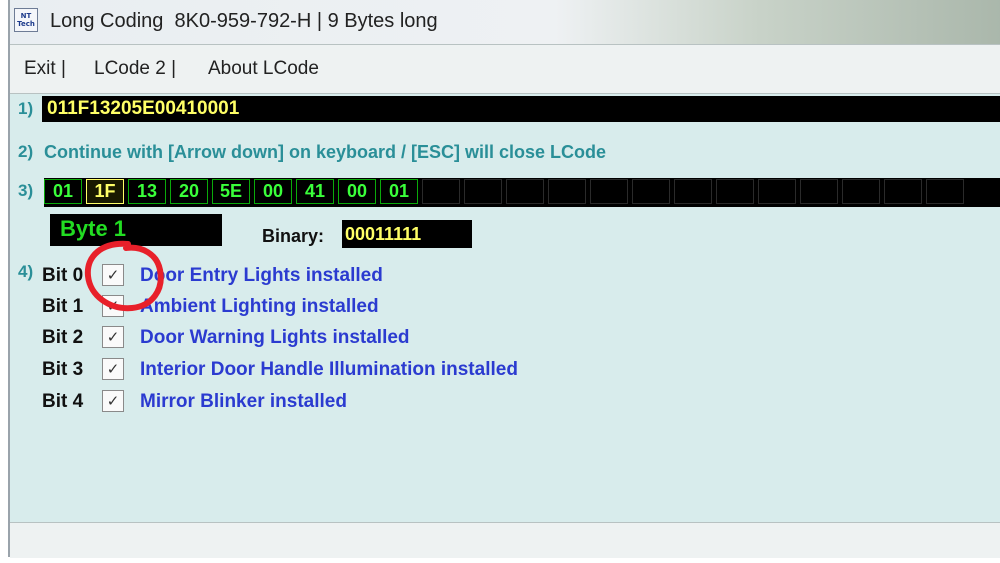 This screenshot has height=563, width=1000. I want to click on byte-cell: 41, so click(315, 191).